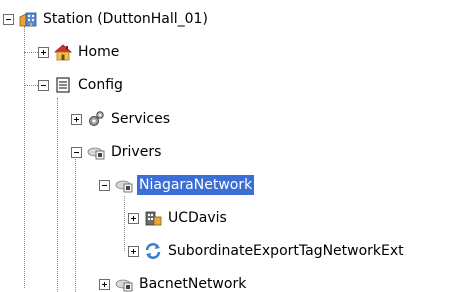  Describe the element at coordinates (63, 85) in the screenshot. I see `config-icon` at that location.